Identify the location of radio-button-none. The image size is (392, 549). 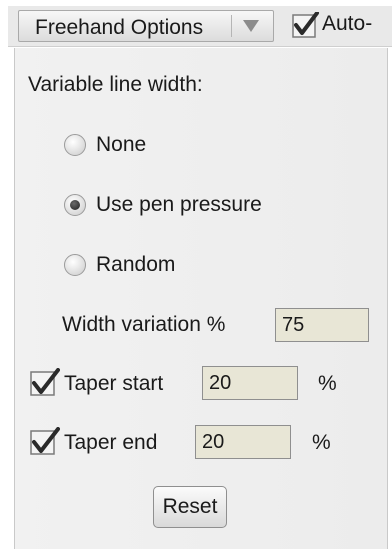
(75, 145).